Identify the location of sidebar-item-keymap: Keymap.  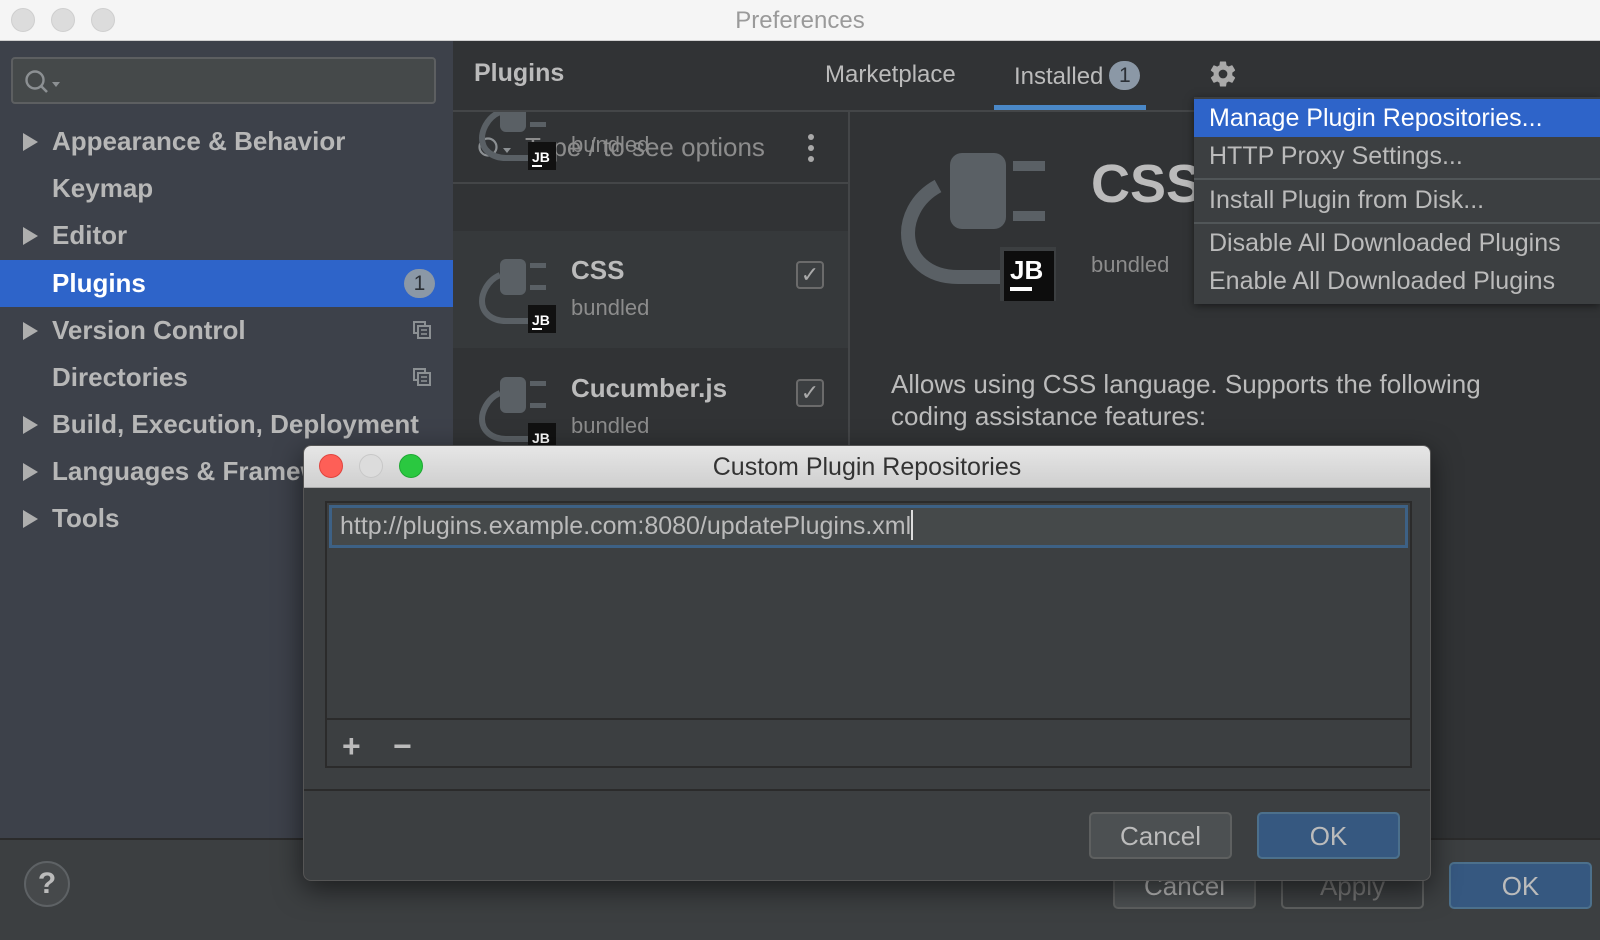
(226, 188).